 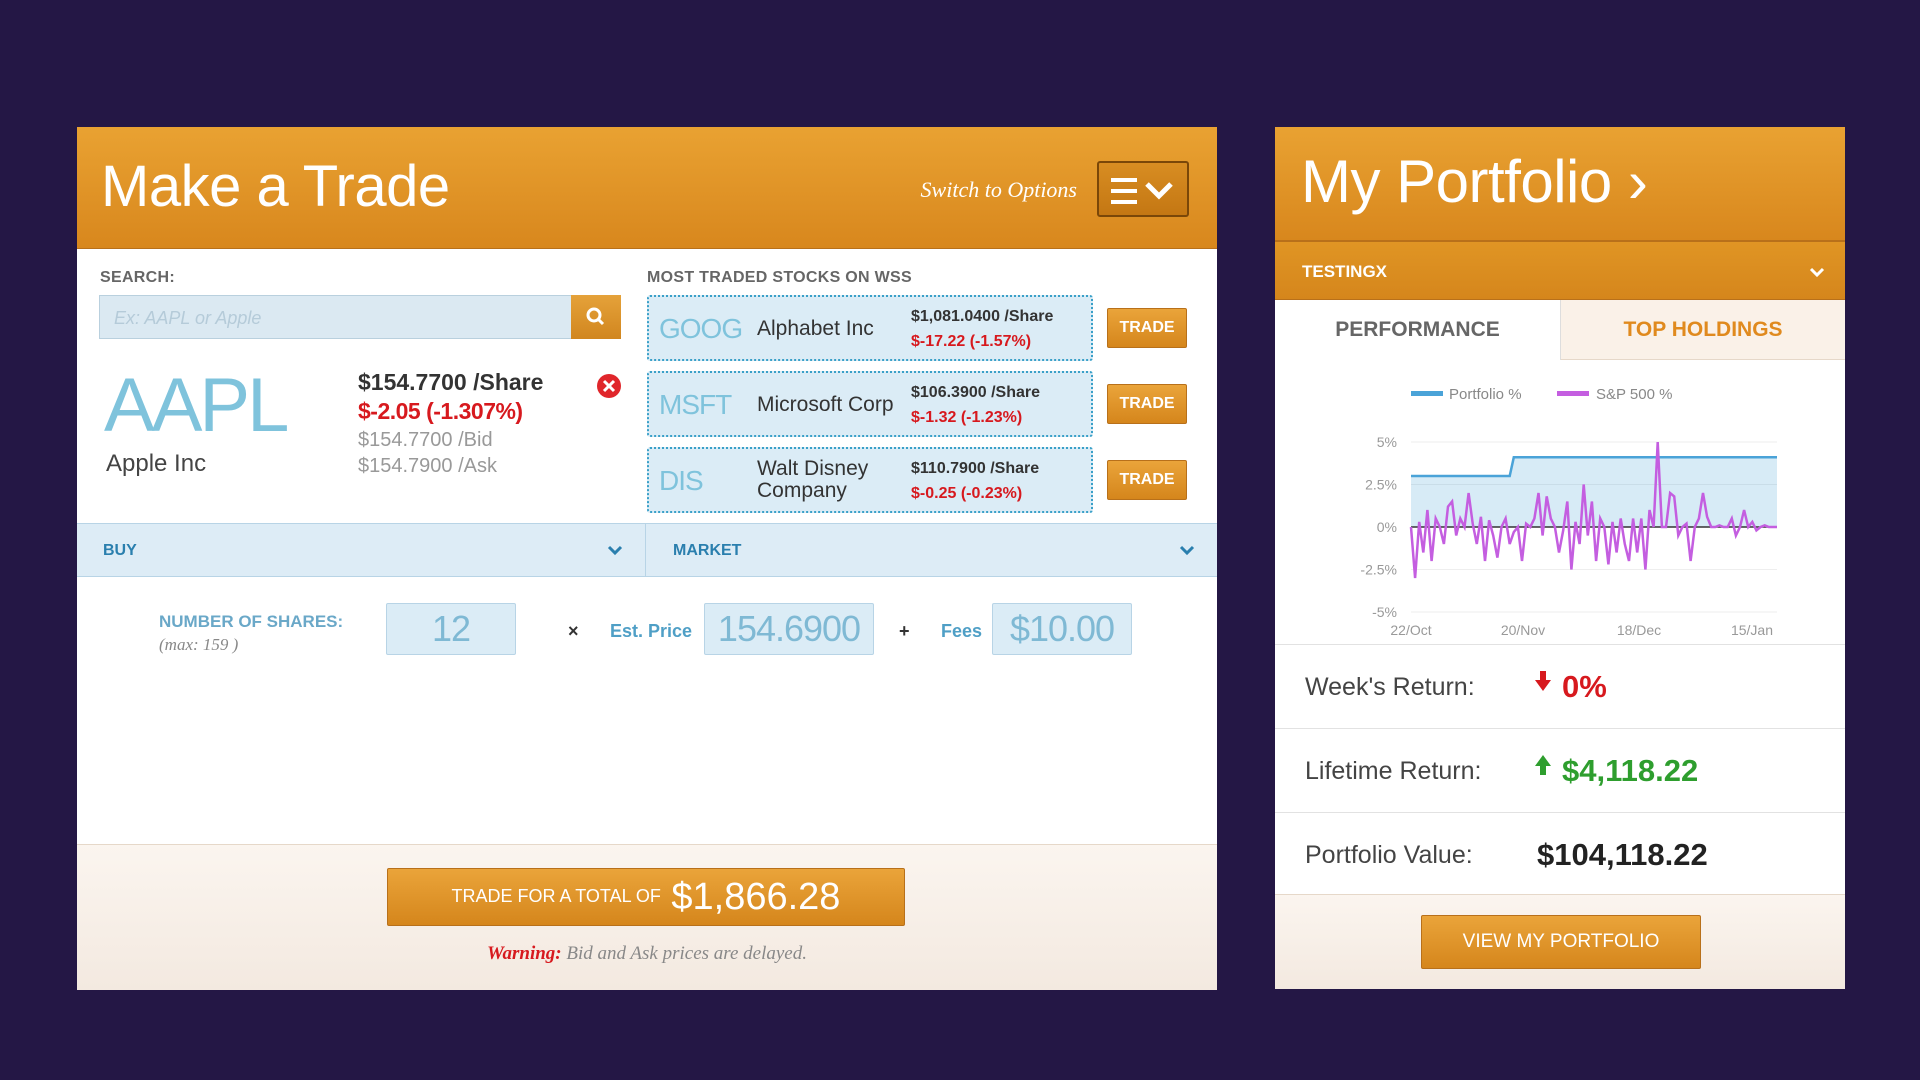 What do you see at coordinates (451, 629) in the screenshot?
I see `shares-input: 12` at bounding box center [451, 629].